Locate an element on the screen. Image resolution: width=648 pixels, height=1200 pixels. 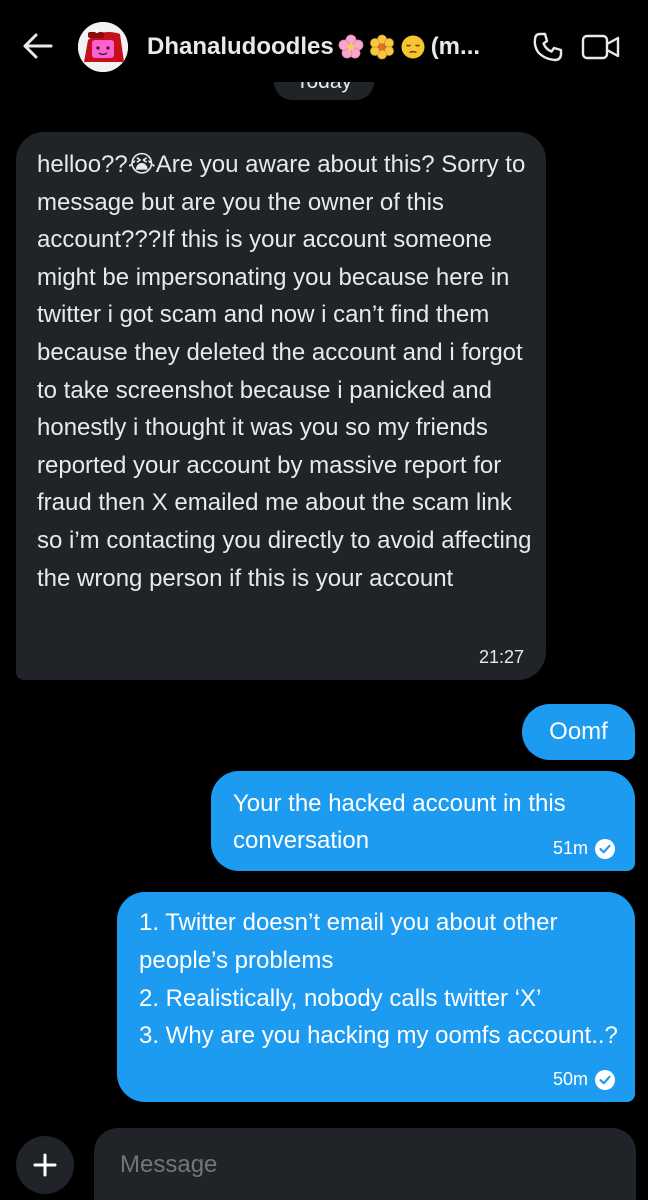
cherry-blossom-icon is located at coordinates (351, 47).